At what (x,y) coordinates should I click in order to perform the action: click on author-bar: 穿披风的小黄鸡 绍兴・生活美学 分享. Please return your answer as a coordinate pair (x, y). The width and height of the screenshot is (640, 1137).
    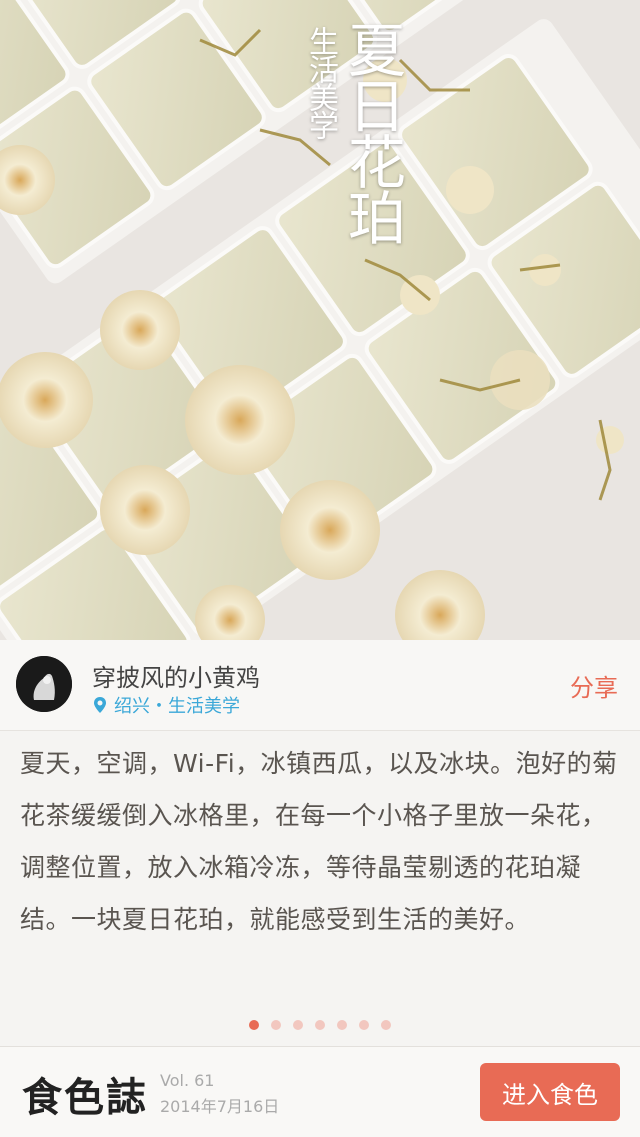
    Looking at the image, I should click on (320, 685).